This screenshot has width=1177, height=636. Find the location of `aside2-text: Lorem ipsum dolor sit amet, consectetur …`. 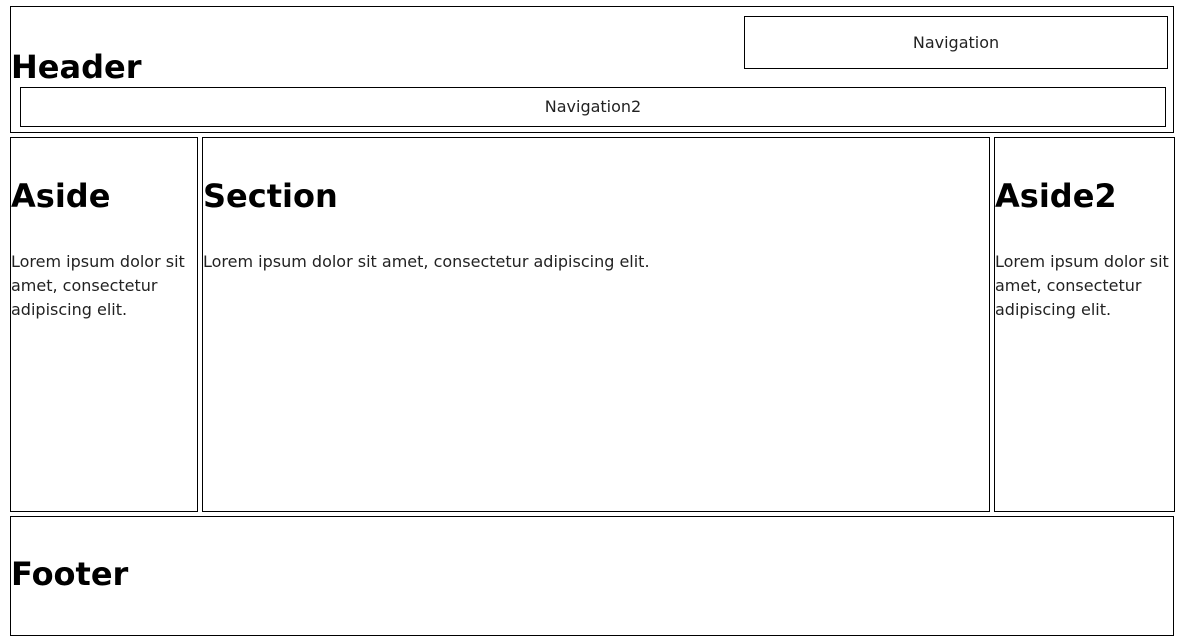

aside2-text: Lorem ipsum dolor sit amet, consectetur … is located at coordinates (1082, 285).